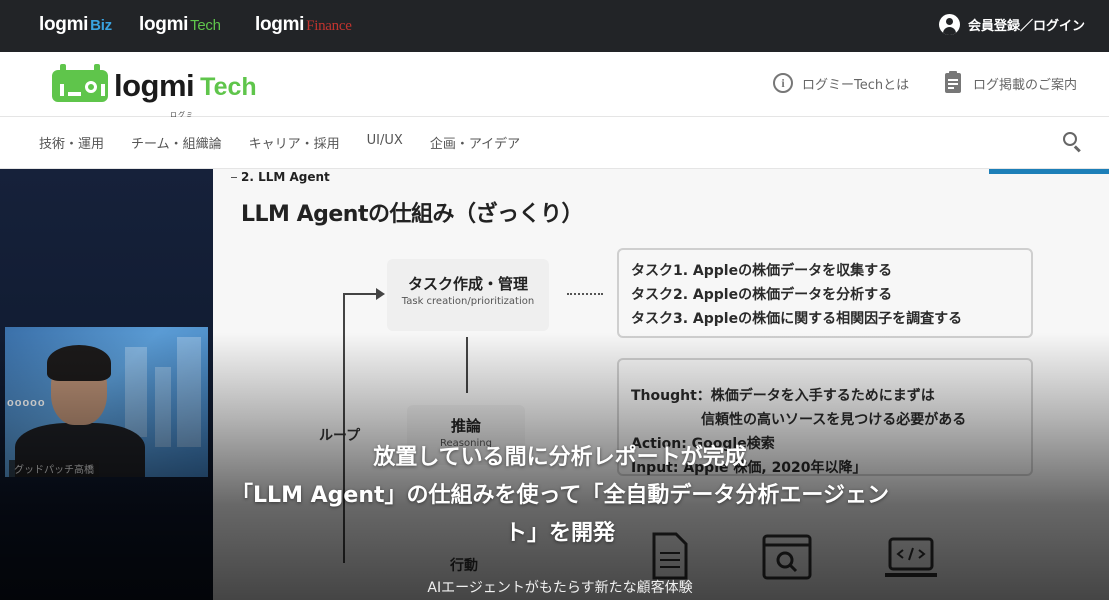 This screenshot has height=600, width=1109. Describe the element at coordinates (797, 319) in the screenshot. I see `task-line: タスク3. Appleの株価に関する相関因子を調査する` at that location.